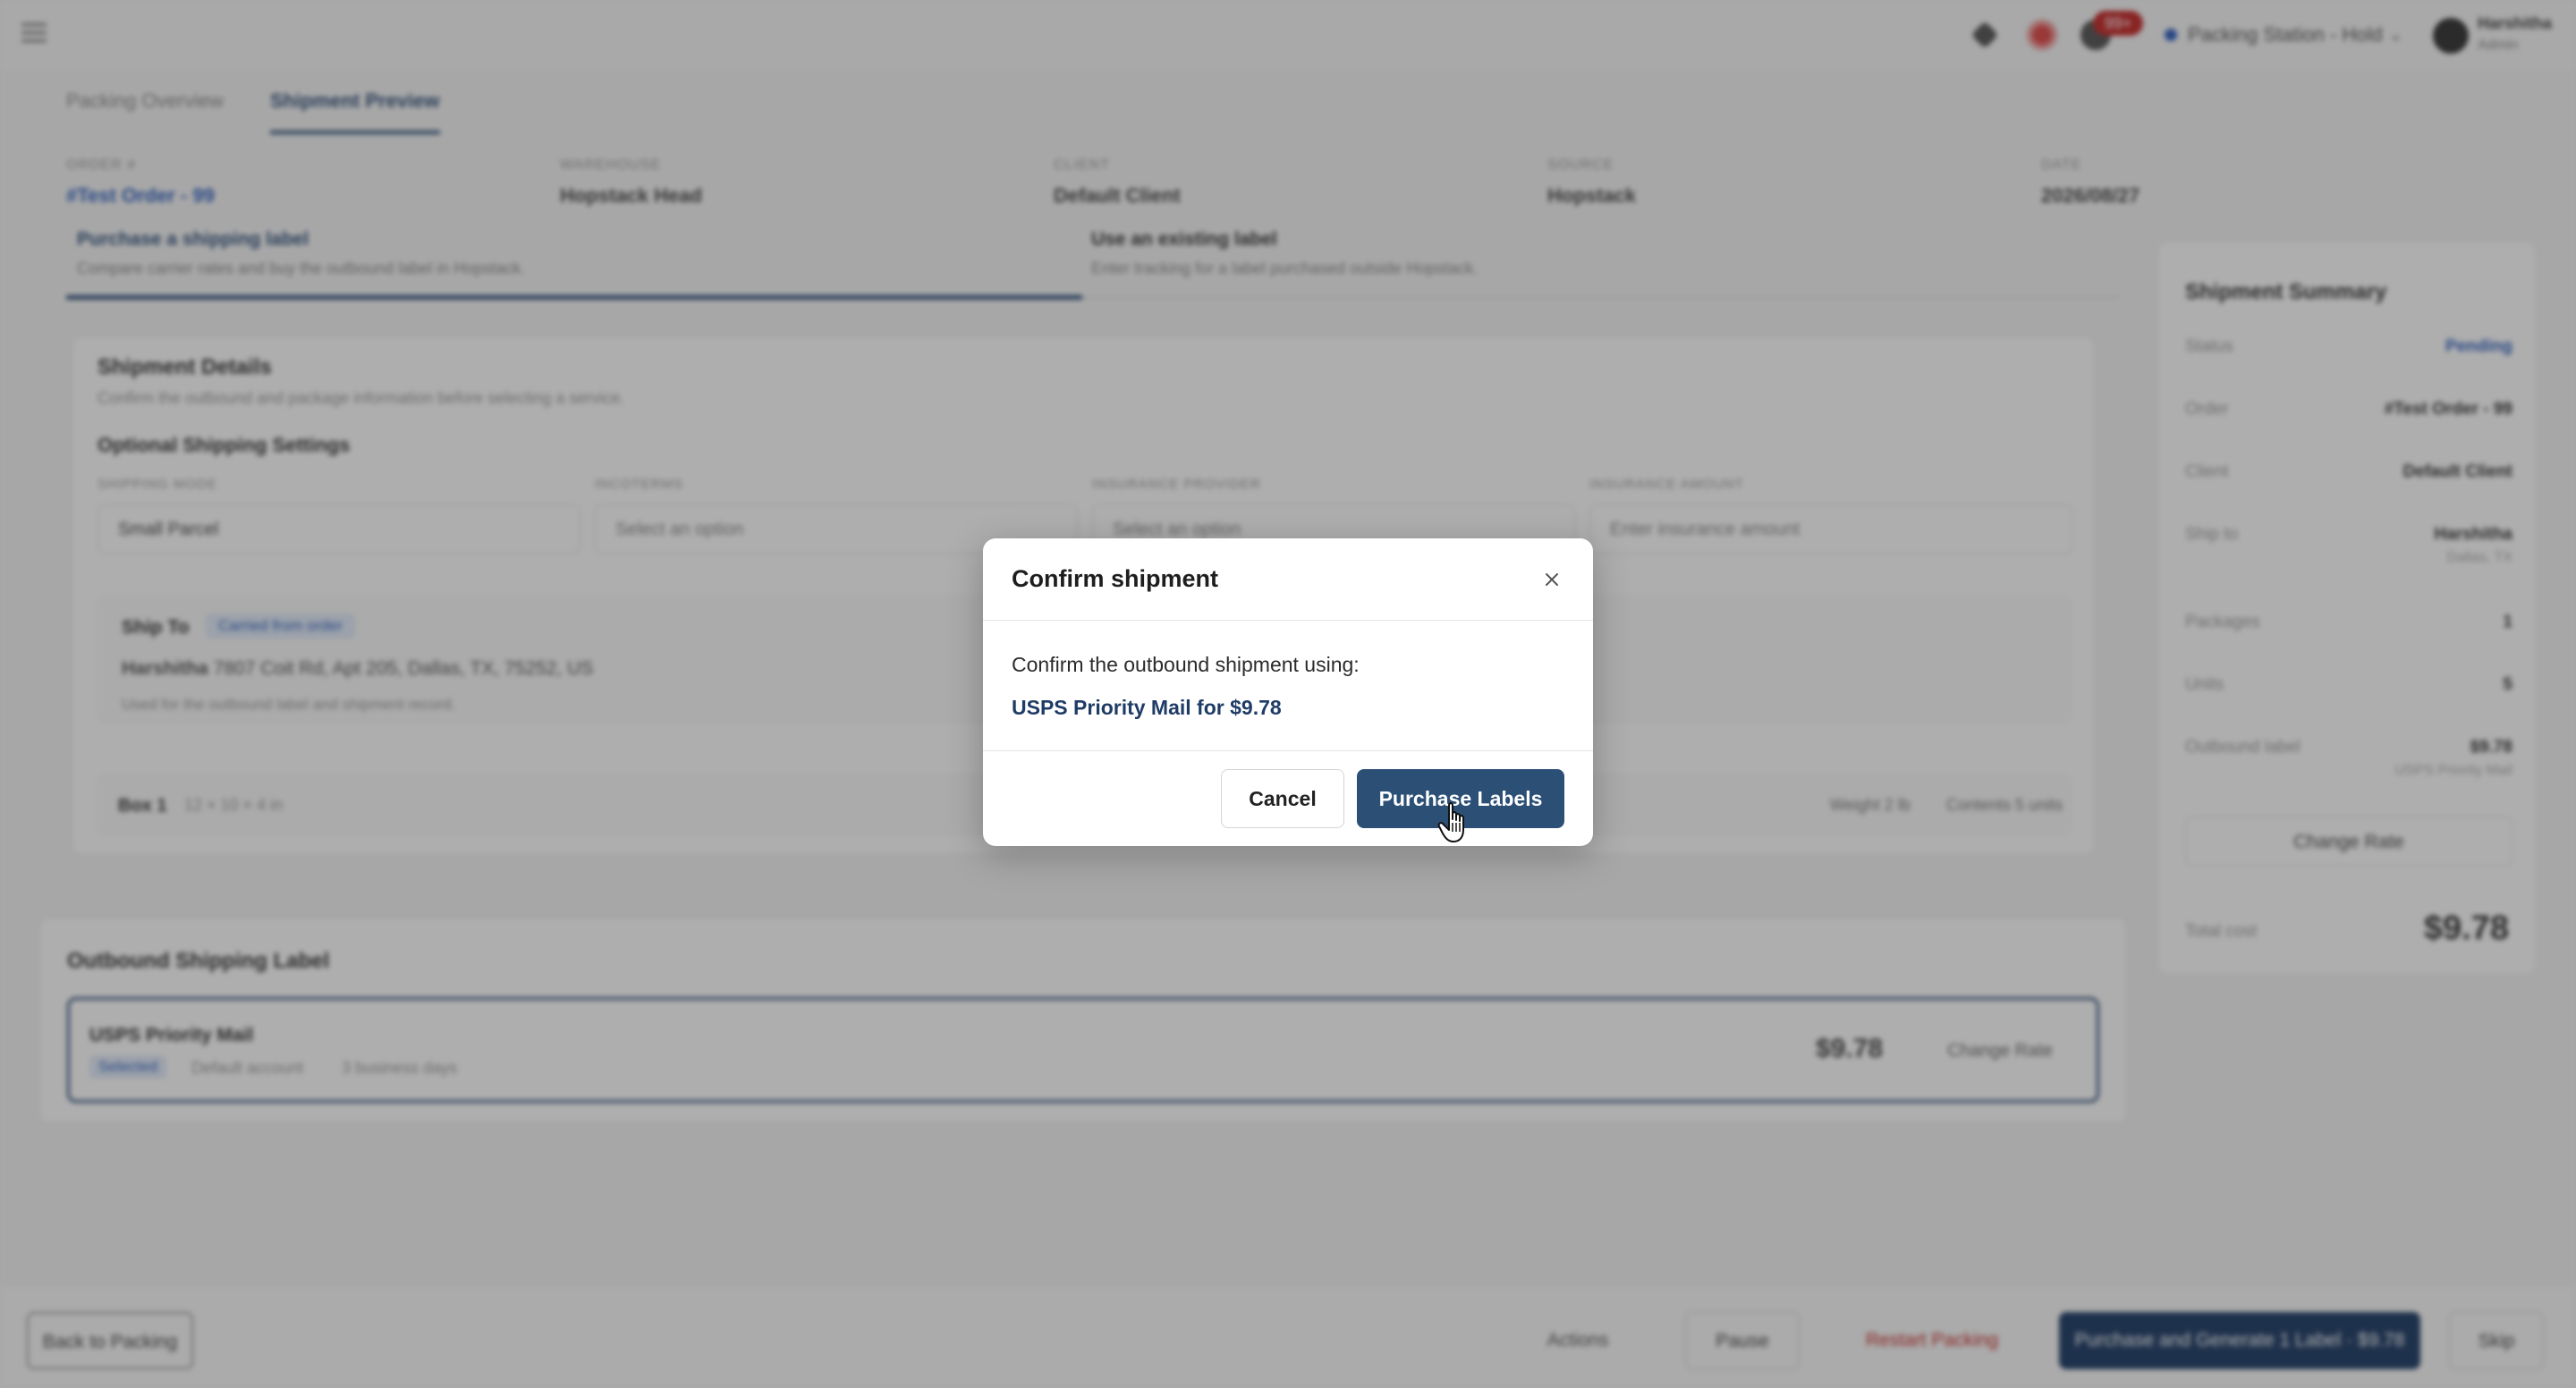  I want to click on dialog-title: Confirm shipment, so click(1115, 579).